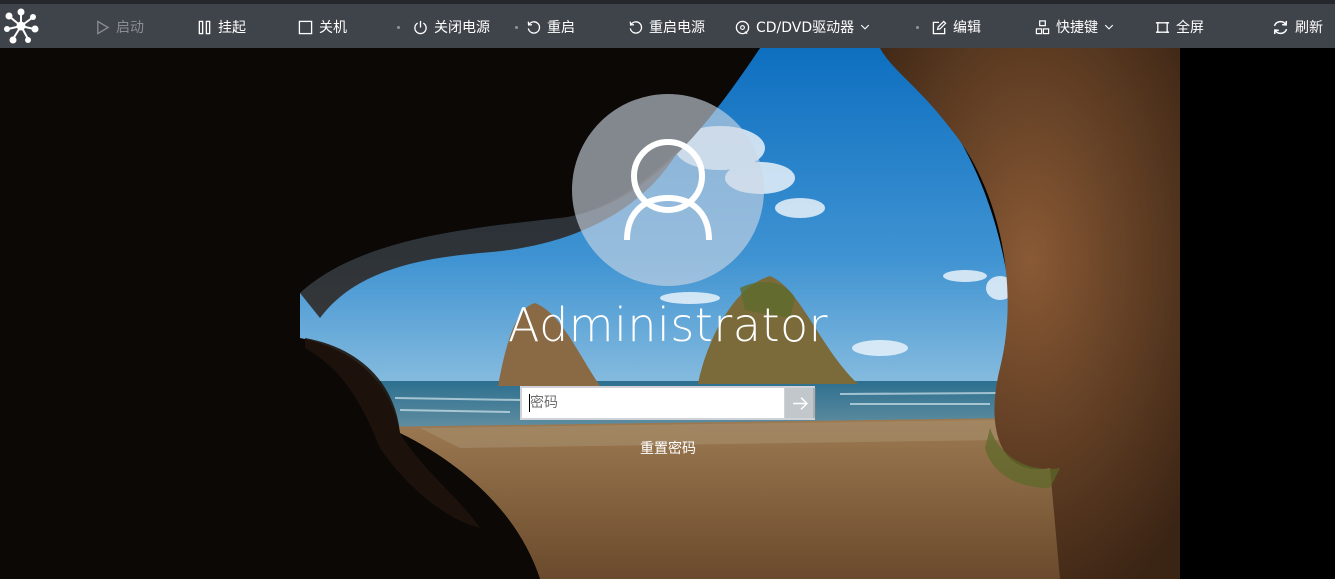  I want to click on suspend-button: 挂起, so click(221, 27).